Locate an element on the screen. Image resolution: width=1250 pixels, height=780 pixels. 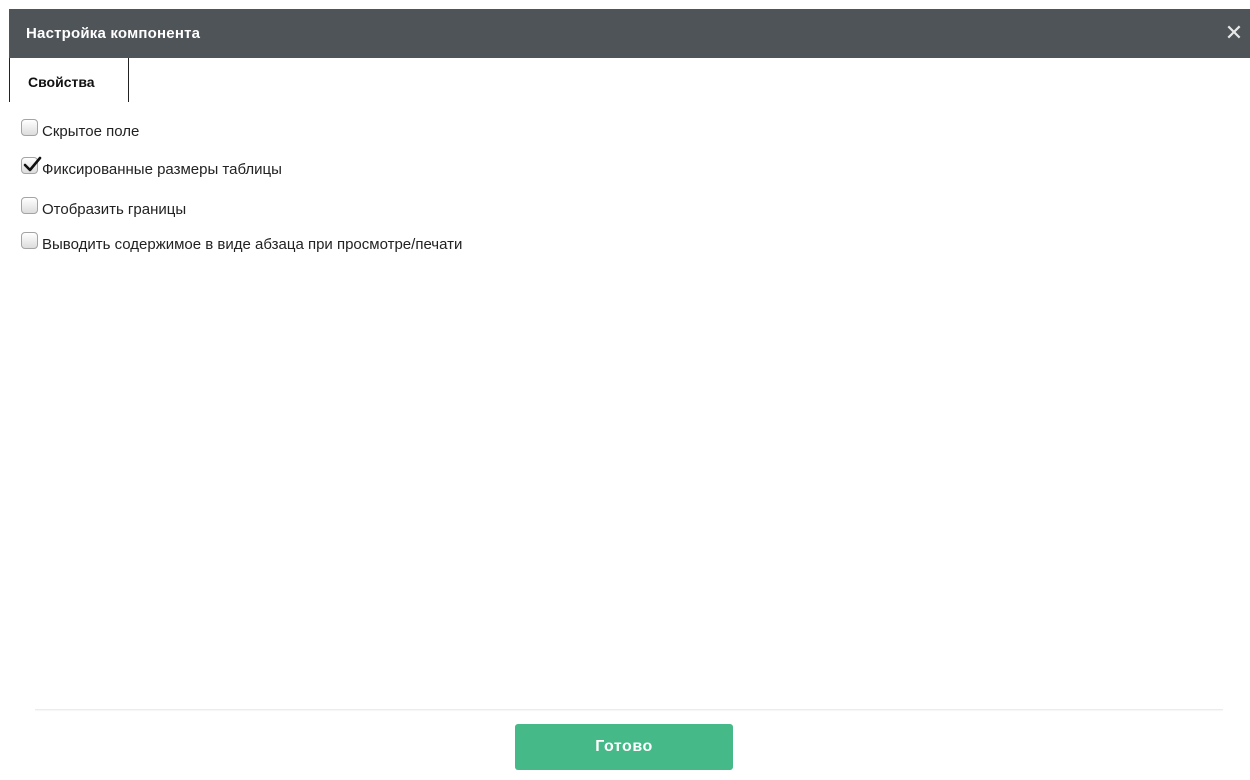
checkbox-fixed-table-size is located at coordinates (31, 165).